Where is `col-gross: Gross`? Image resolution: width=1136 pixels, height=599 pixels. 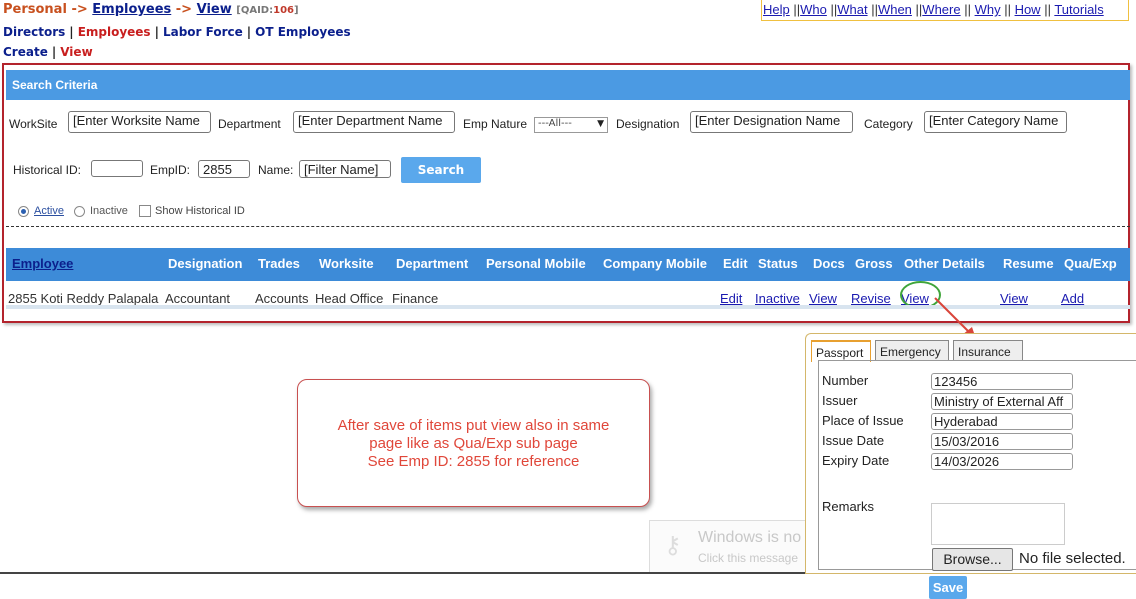 col-gross: Gross is located at coordinates (874, 263).